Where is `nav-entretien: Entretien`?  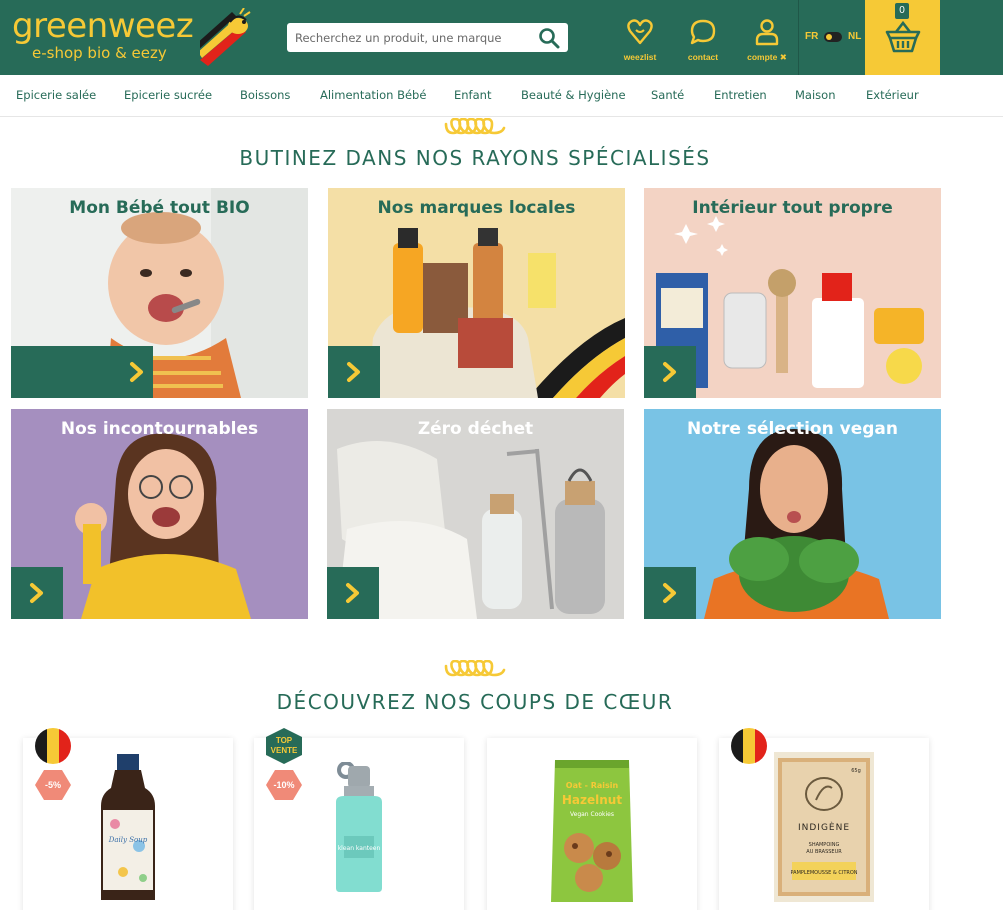 nav-entretien: Entretien is located at coordinates (740, 95).